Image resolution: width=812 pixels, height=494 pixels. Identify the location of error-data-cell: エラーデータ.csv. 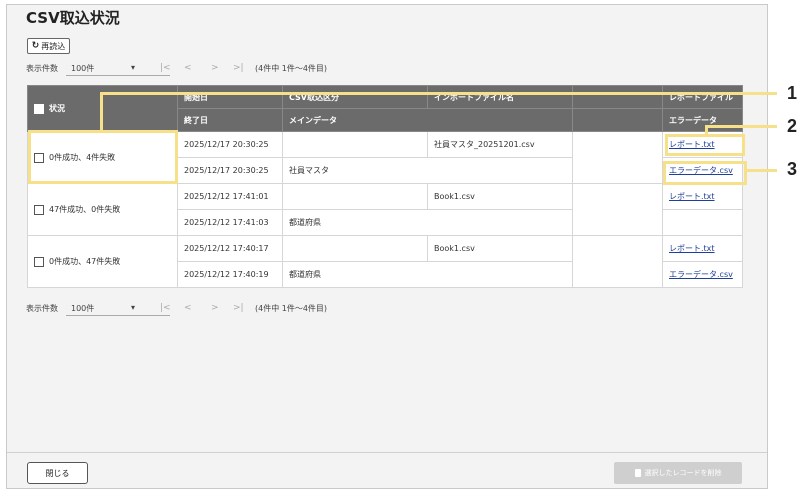
(702, 274).